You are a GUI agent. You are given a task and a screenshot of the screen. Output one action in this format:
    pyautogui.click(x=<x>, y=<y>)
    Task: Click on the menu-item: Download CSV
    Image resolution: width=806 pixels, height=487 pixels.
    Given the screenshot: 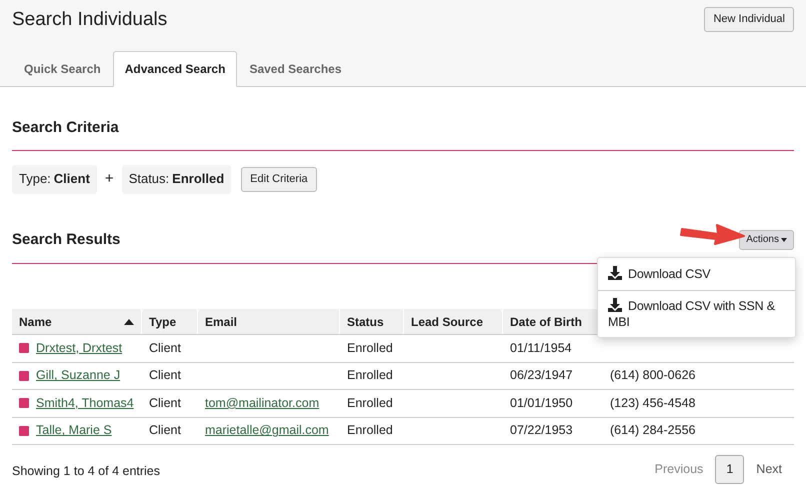 What is the action you would take?
    pyautogui.click(x=696, y=274)
    